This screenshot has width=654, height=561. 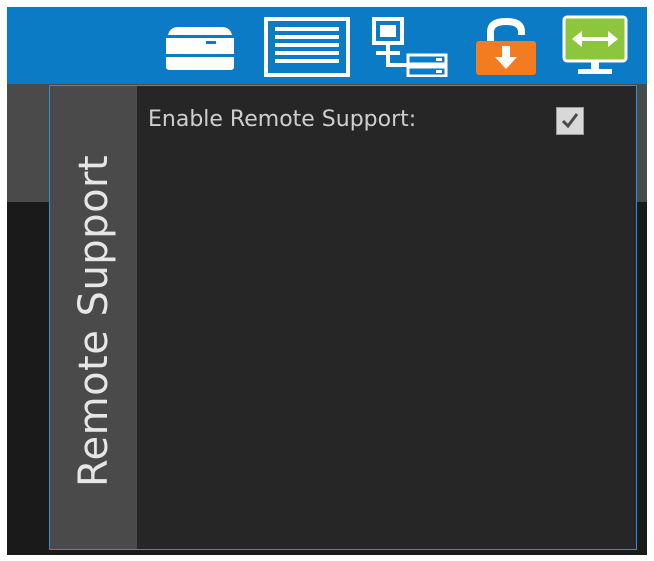 What do you see at coordinates (412, 46) in the screenshot?
I see `network-icon` at bounding box center [412, 46].